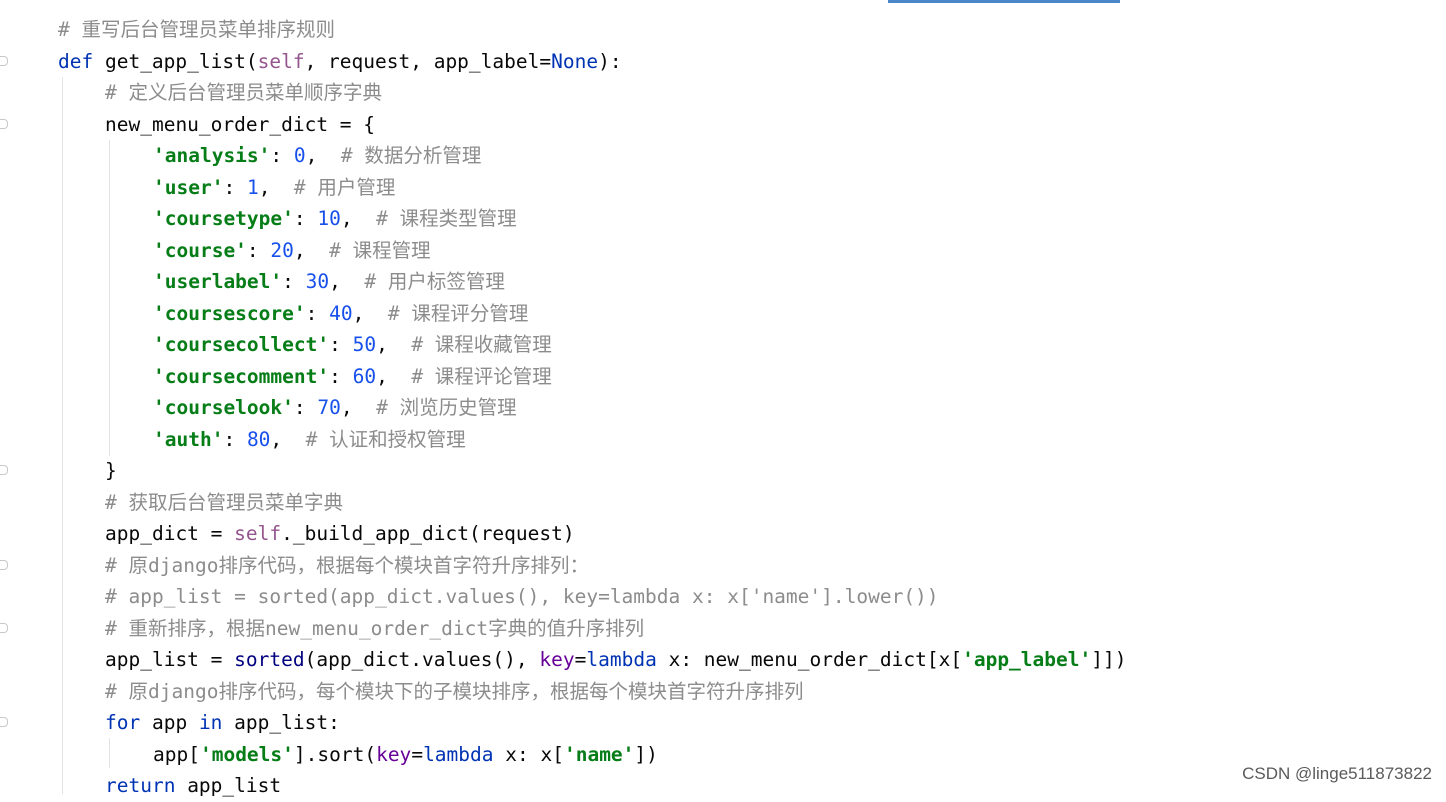 Image resolution: width=1446 pixels, height=802 pixels. Describe the element at coordinates (235, 502) in the screenshot. I see `code-token: 获取后台管理员菜单字典` at that location.